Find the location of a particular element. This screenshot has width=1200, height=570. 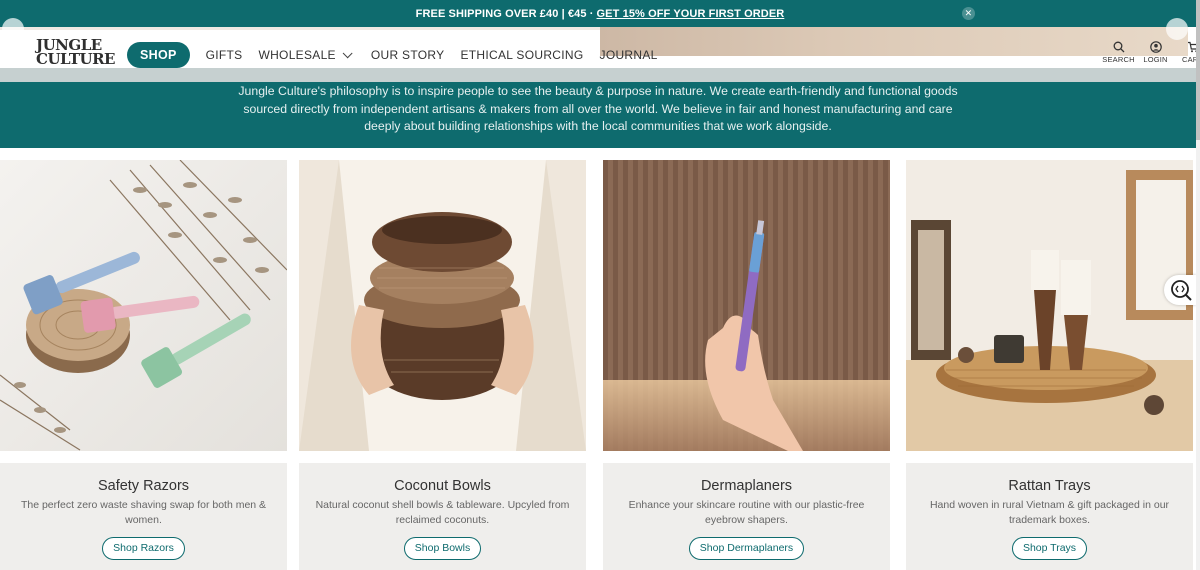

zoom-icon is located at coordinates (1181, 290).